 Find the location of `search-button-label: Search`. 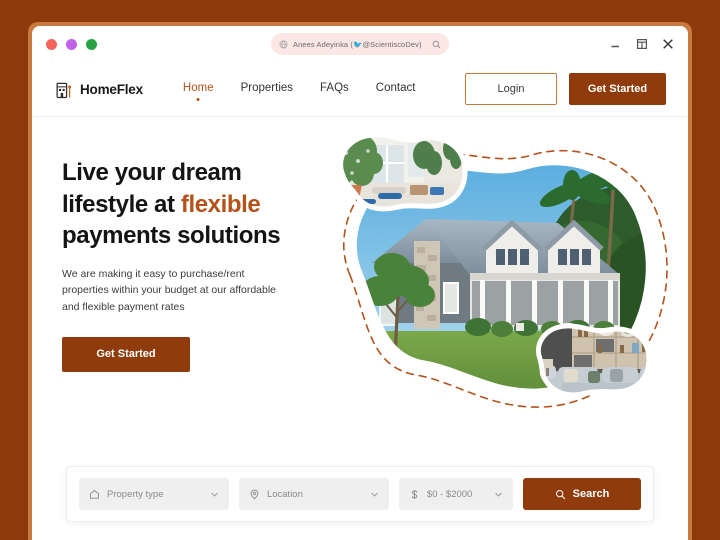

search-button-label: Search is located at coordinates (591, 494).